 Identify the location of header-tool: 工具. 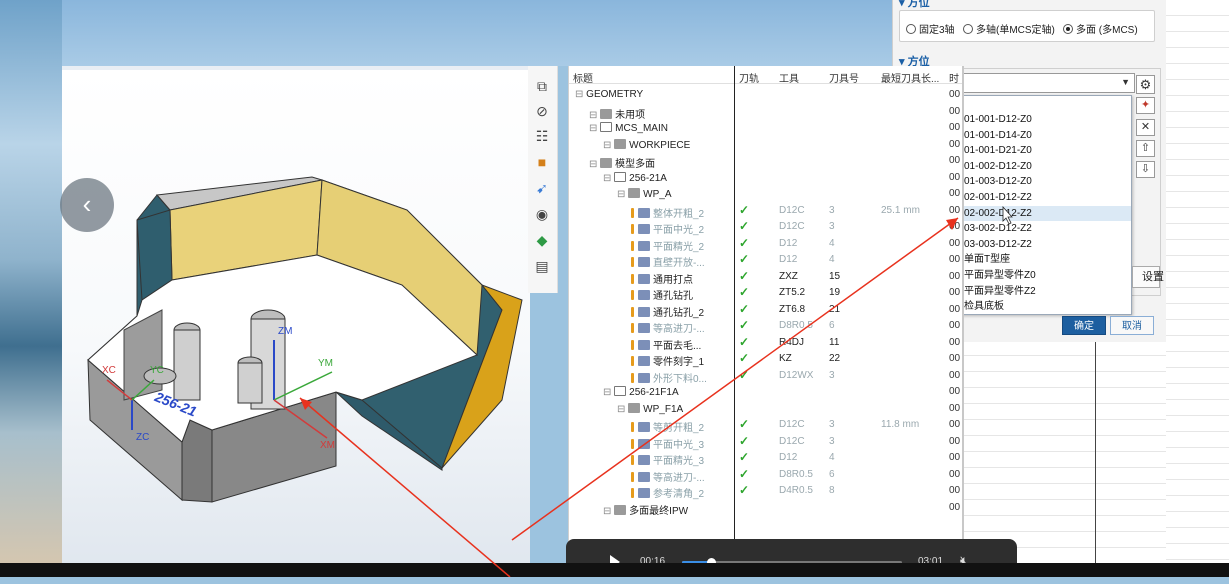
(789, 77).